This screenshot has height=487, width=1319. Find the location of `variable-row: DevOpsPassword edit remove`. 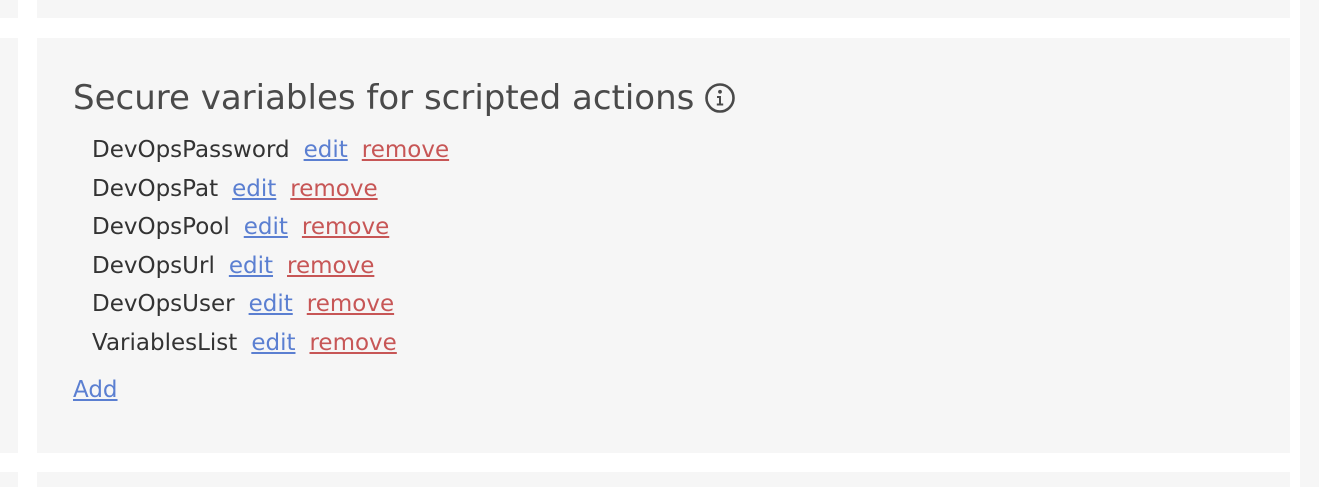

variable-row: DevOpsPassword edit remove is located at coordinates (270, 150).